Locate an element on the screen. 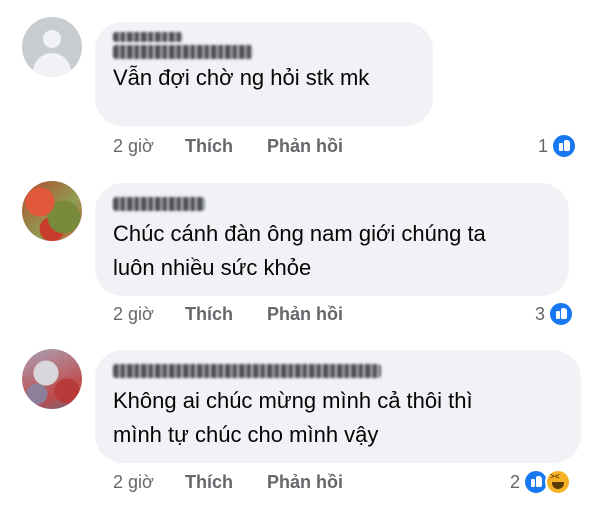 This screenshot has width=600, height=514. comment-text-line: mình tự chúc cho mình vậy is located at coordinates (246, 434).